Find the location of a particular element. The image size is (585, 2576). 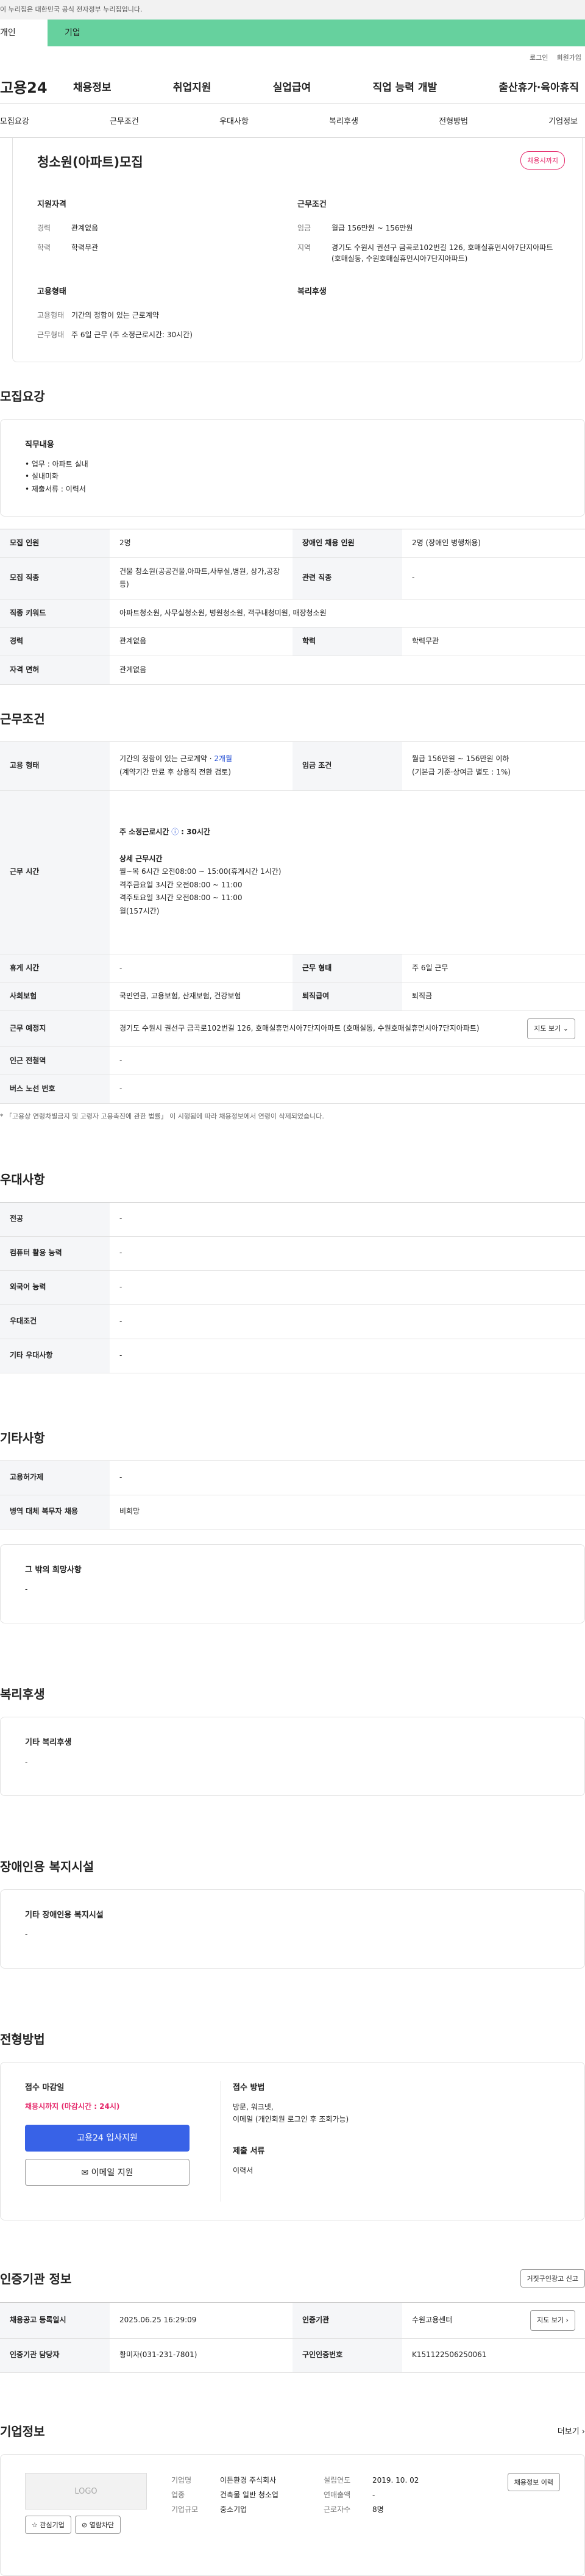

cell-key: 관련 직종 is located at coordinates (347, 578).